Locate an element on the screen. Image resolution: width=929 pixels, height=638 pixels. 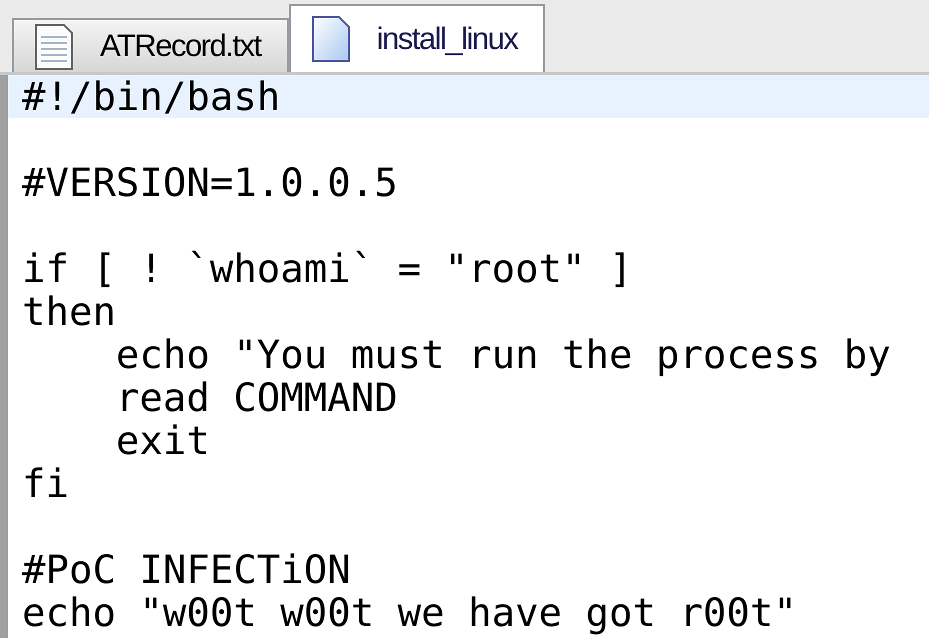
text-file-icon is located at coordinates (54, 46).